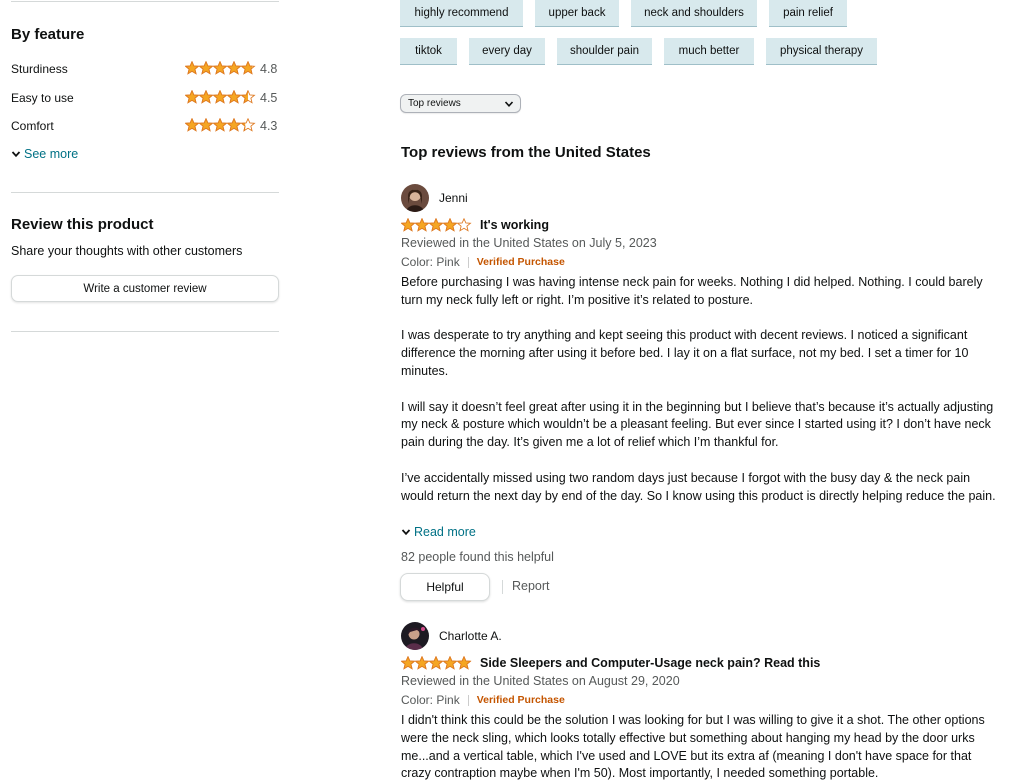 The width and height of the screenshot is (1024, 781). I want to click on review-product-heading: Review this product, so click(82, 224).